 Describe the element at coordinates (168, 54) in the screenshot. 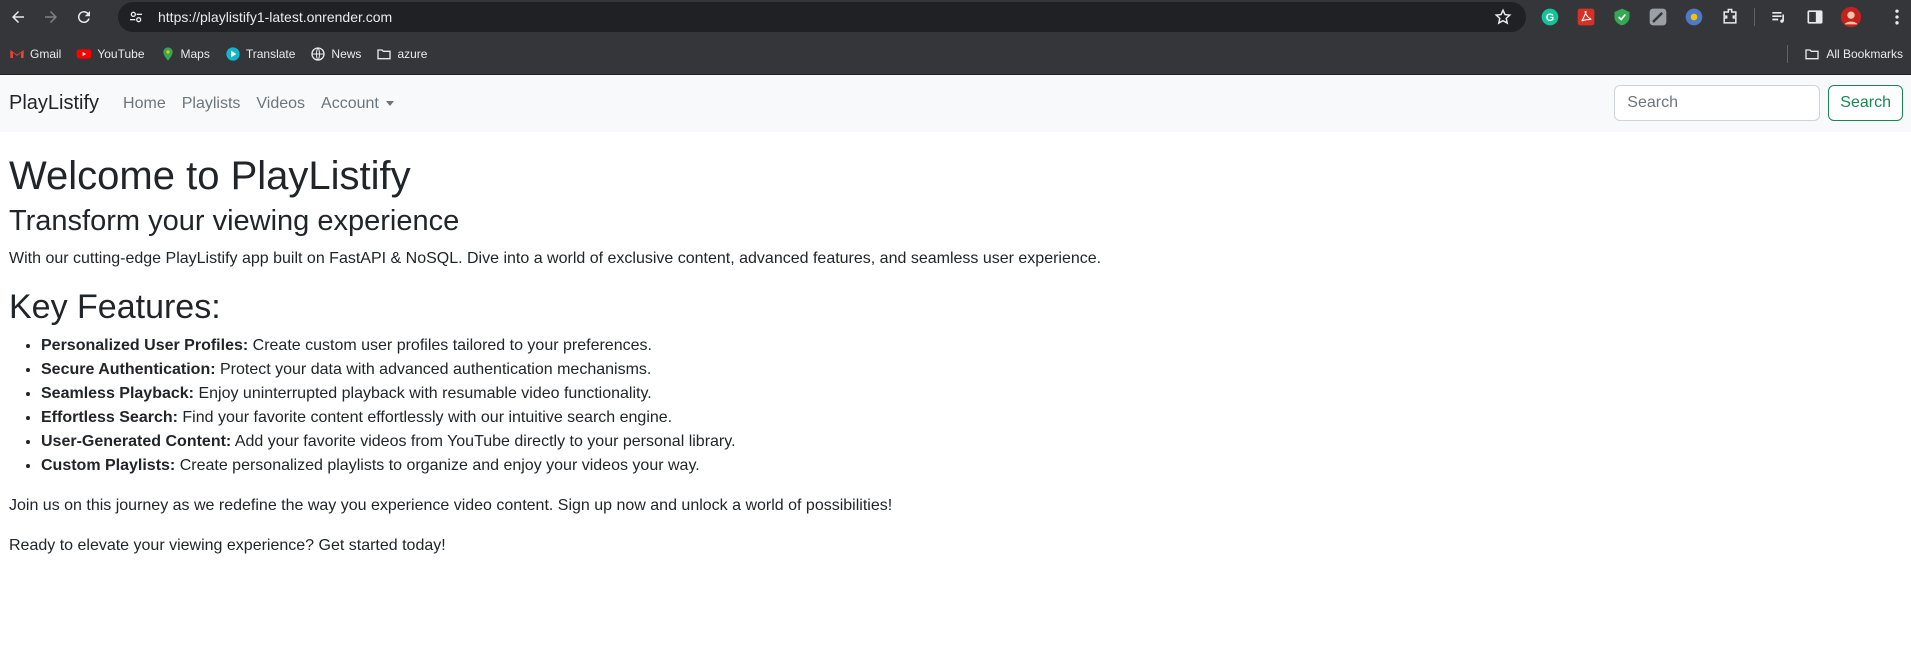

I see `maps-icon` at that location.